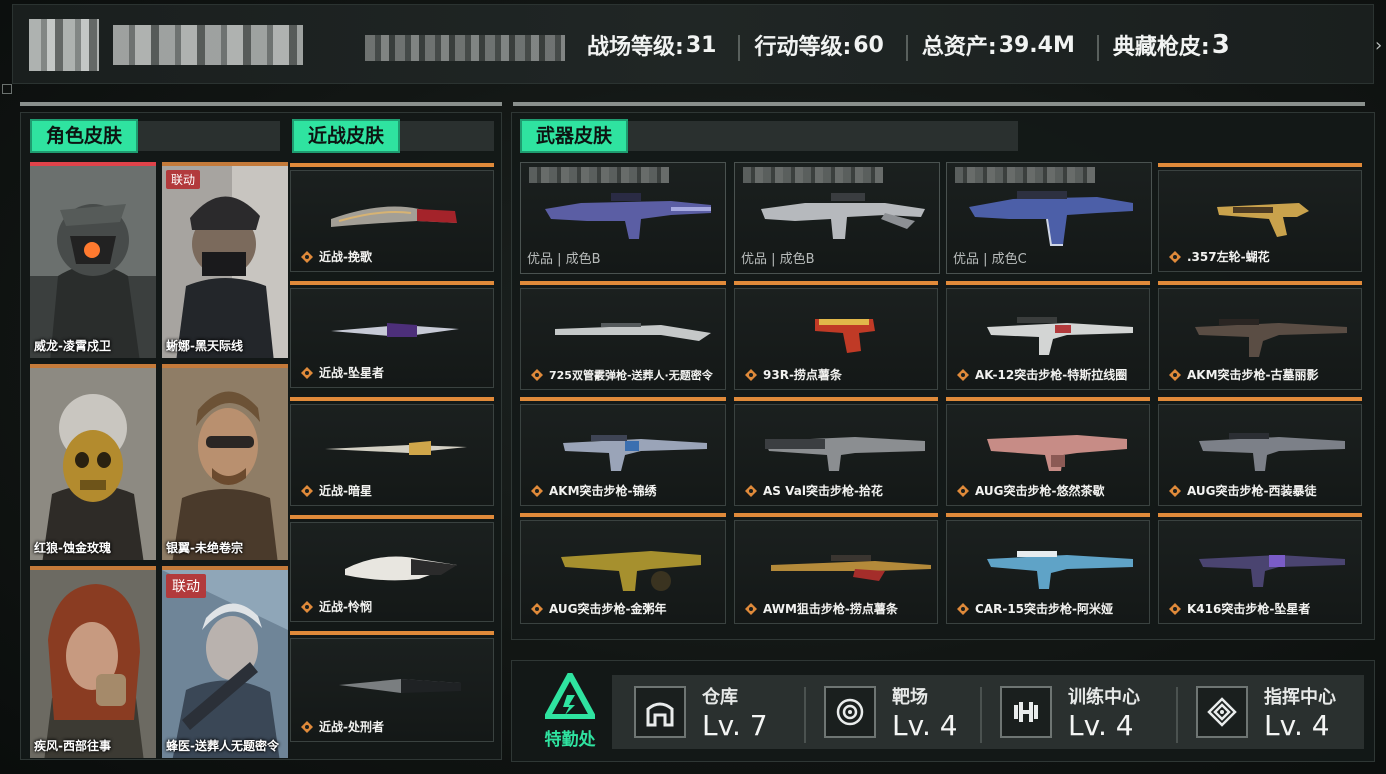 Image resolution: width=1386 pixels, height=774 pixels. I want to click on weapon-skin-card: AUG突击步枪-金粥年, so click(623, 568).